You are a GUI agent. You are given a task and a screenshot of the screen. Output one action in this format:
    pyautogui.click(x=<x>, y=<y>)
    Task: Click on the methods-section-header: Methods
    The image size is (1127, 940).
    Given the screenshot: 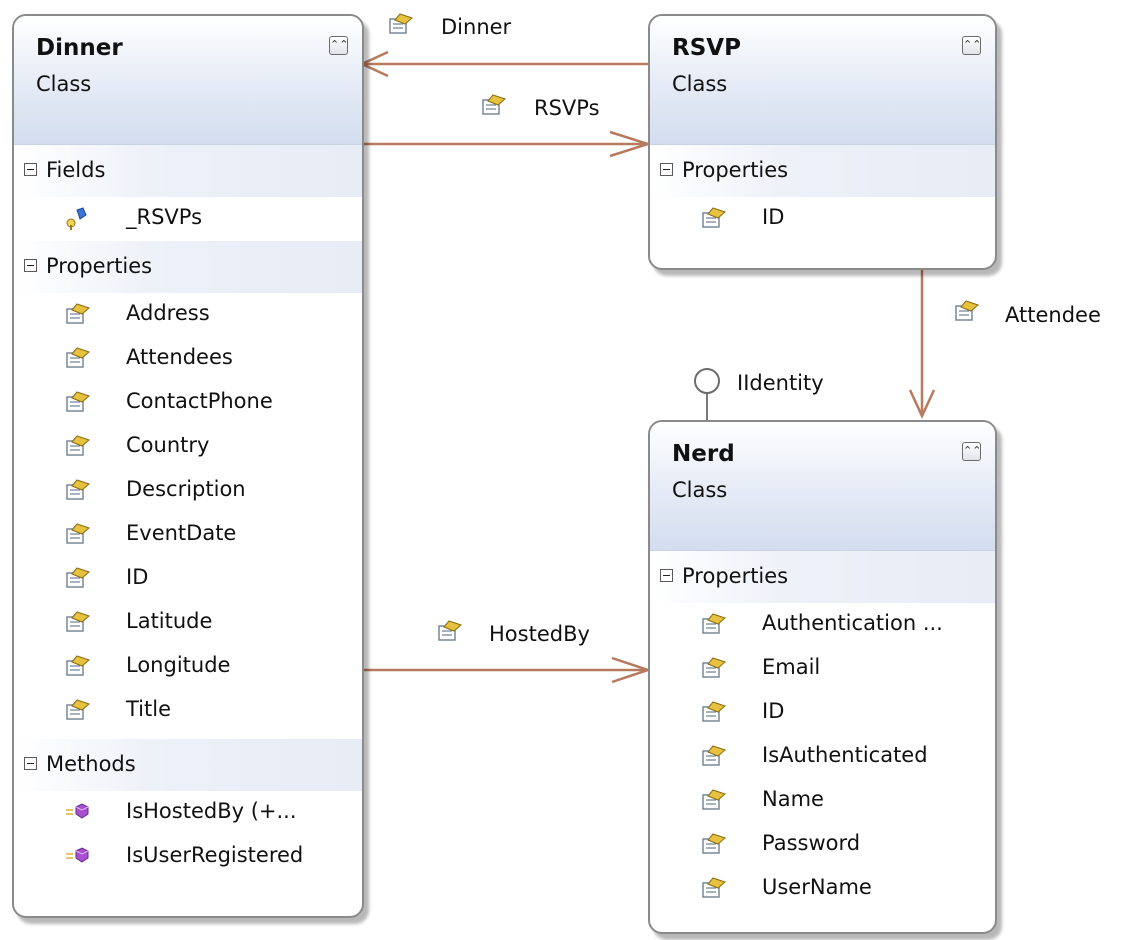 What is the action you would take?
    pyautogui.click(x=188, y=765)
    